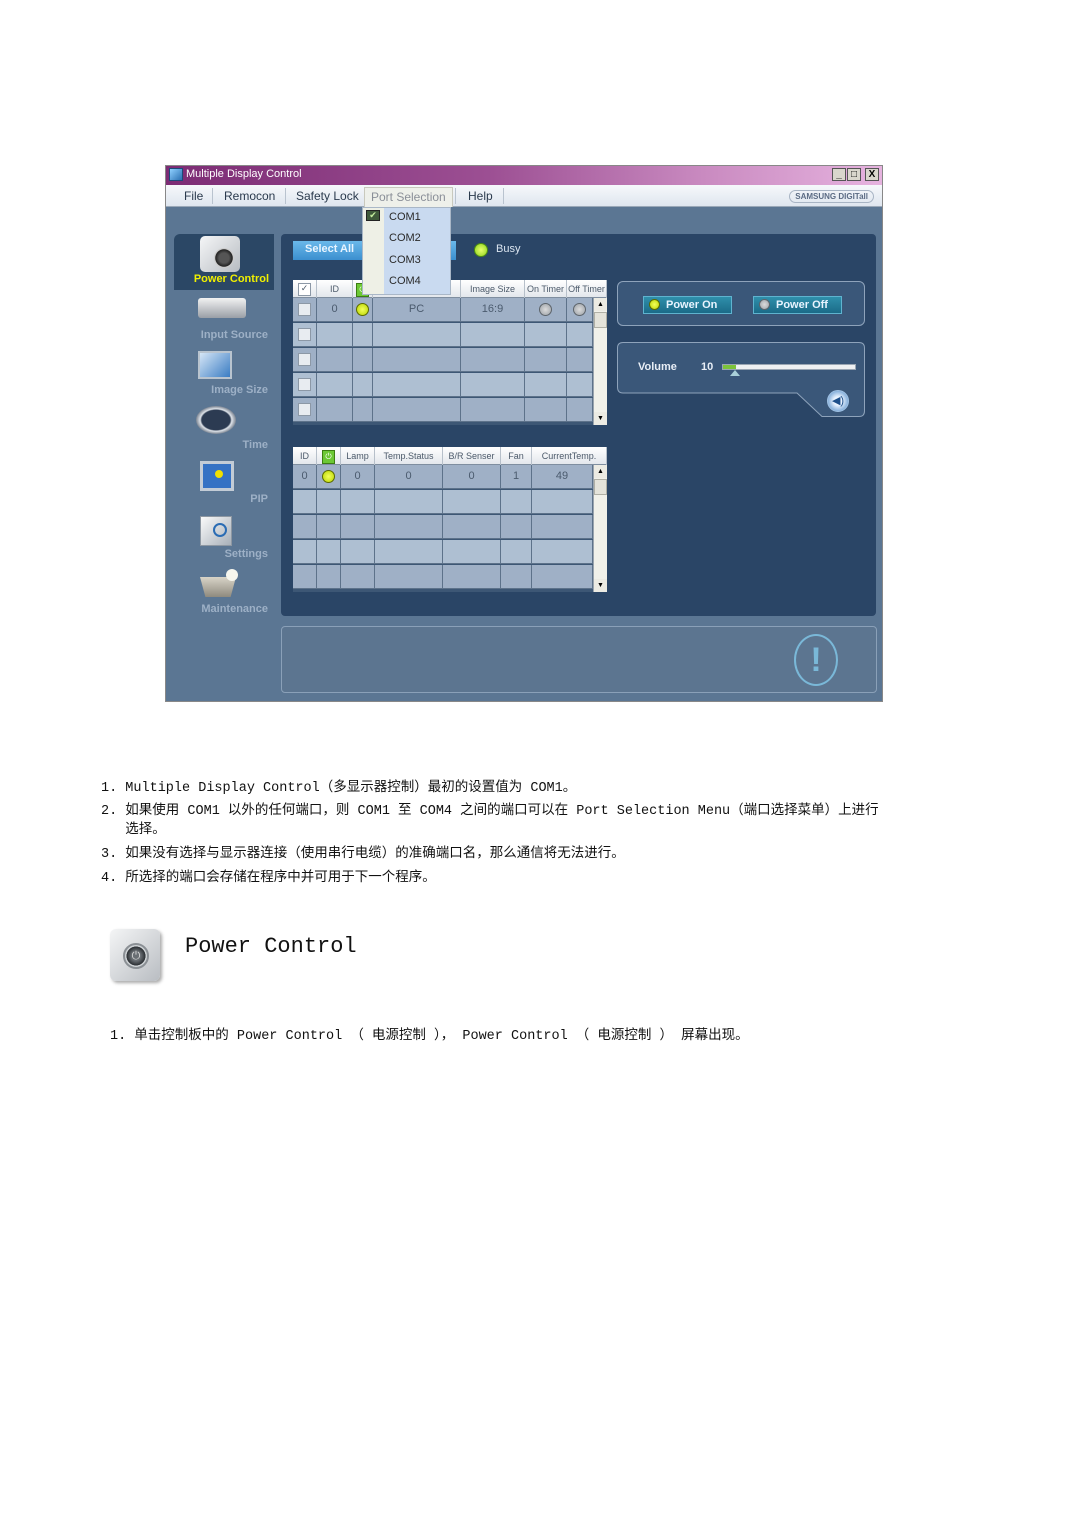 This screenshot has width=1080, height=1527. Describe the element at coordinates (579, 659) in the screenshot. I see `status-message-panel` at that location.